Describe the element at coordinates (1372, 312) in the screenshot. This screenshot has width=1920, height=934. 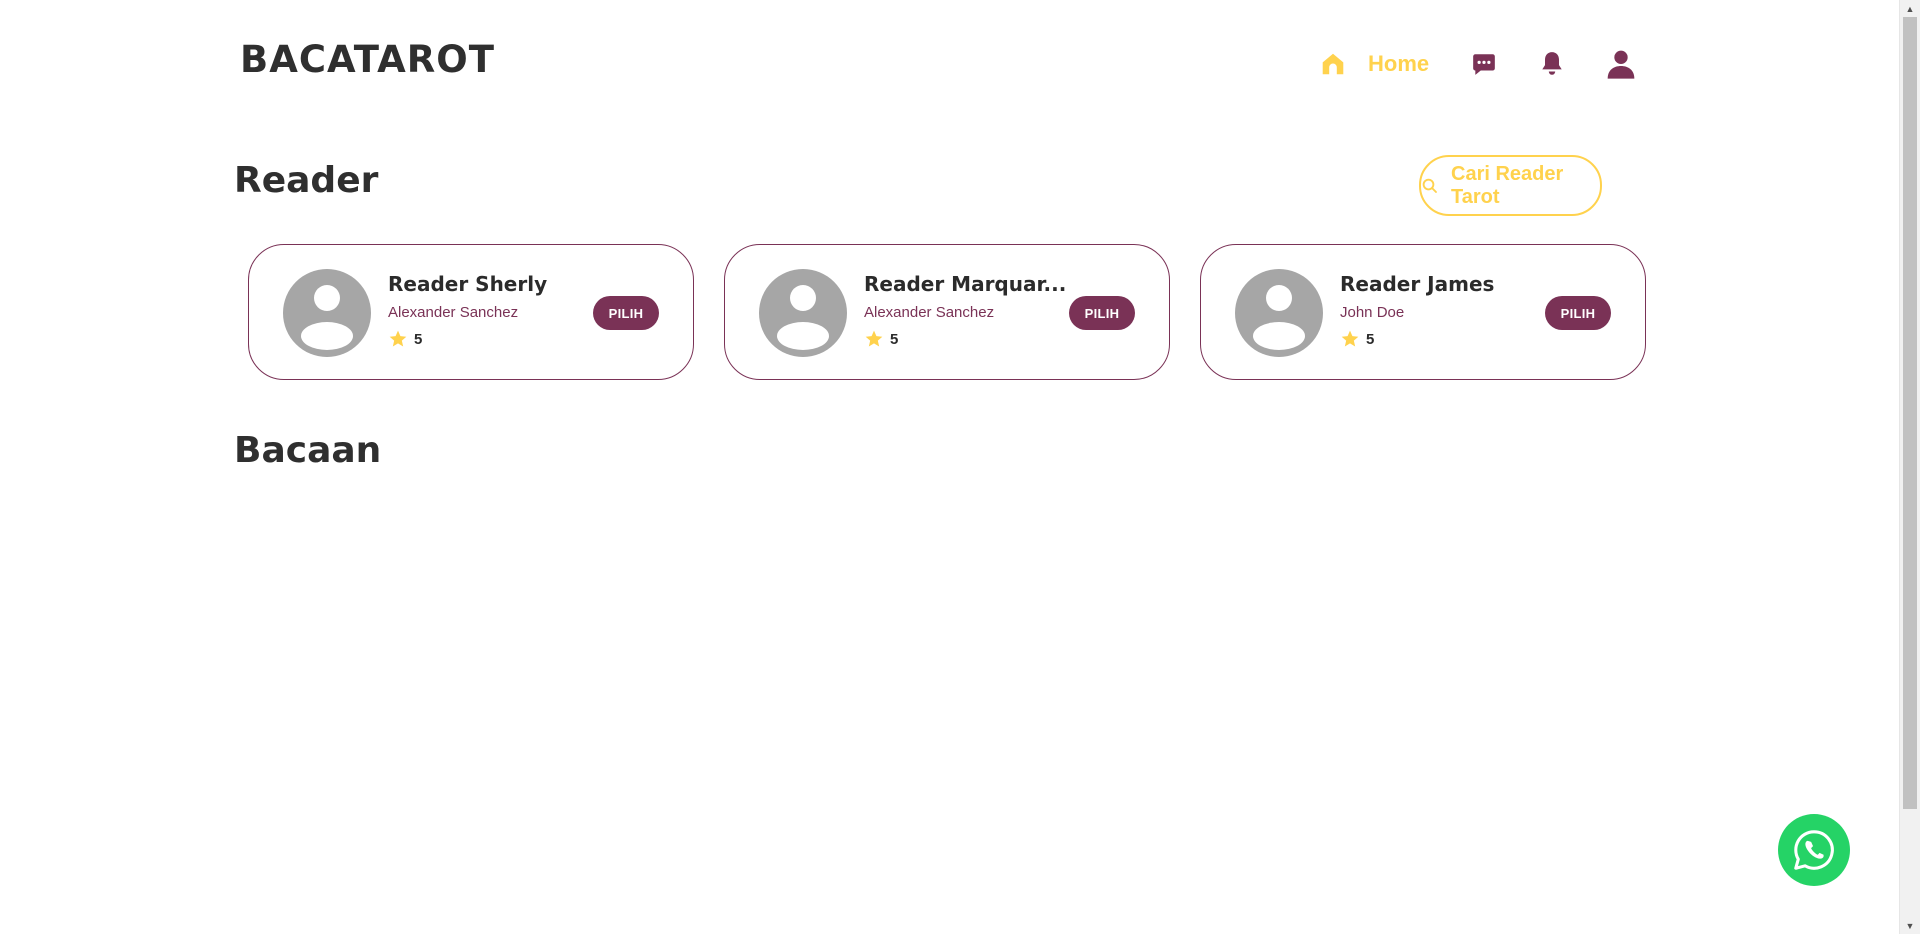
I see `reader-subtitle: John Doe` at that location.